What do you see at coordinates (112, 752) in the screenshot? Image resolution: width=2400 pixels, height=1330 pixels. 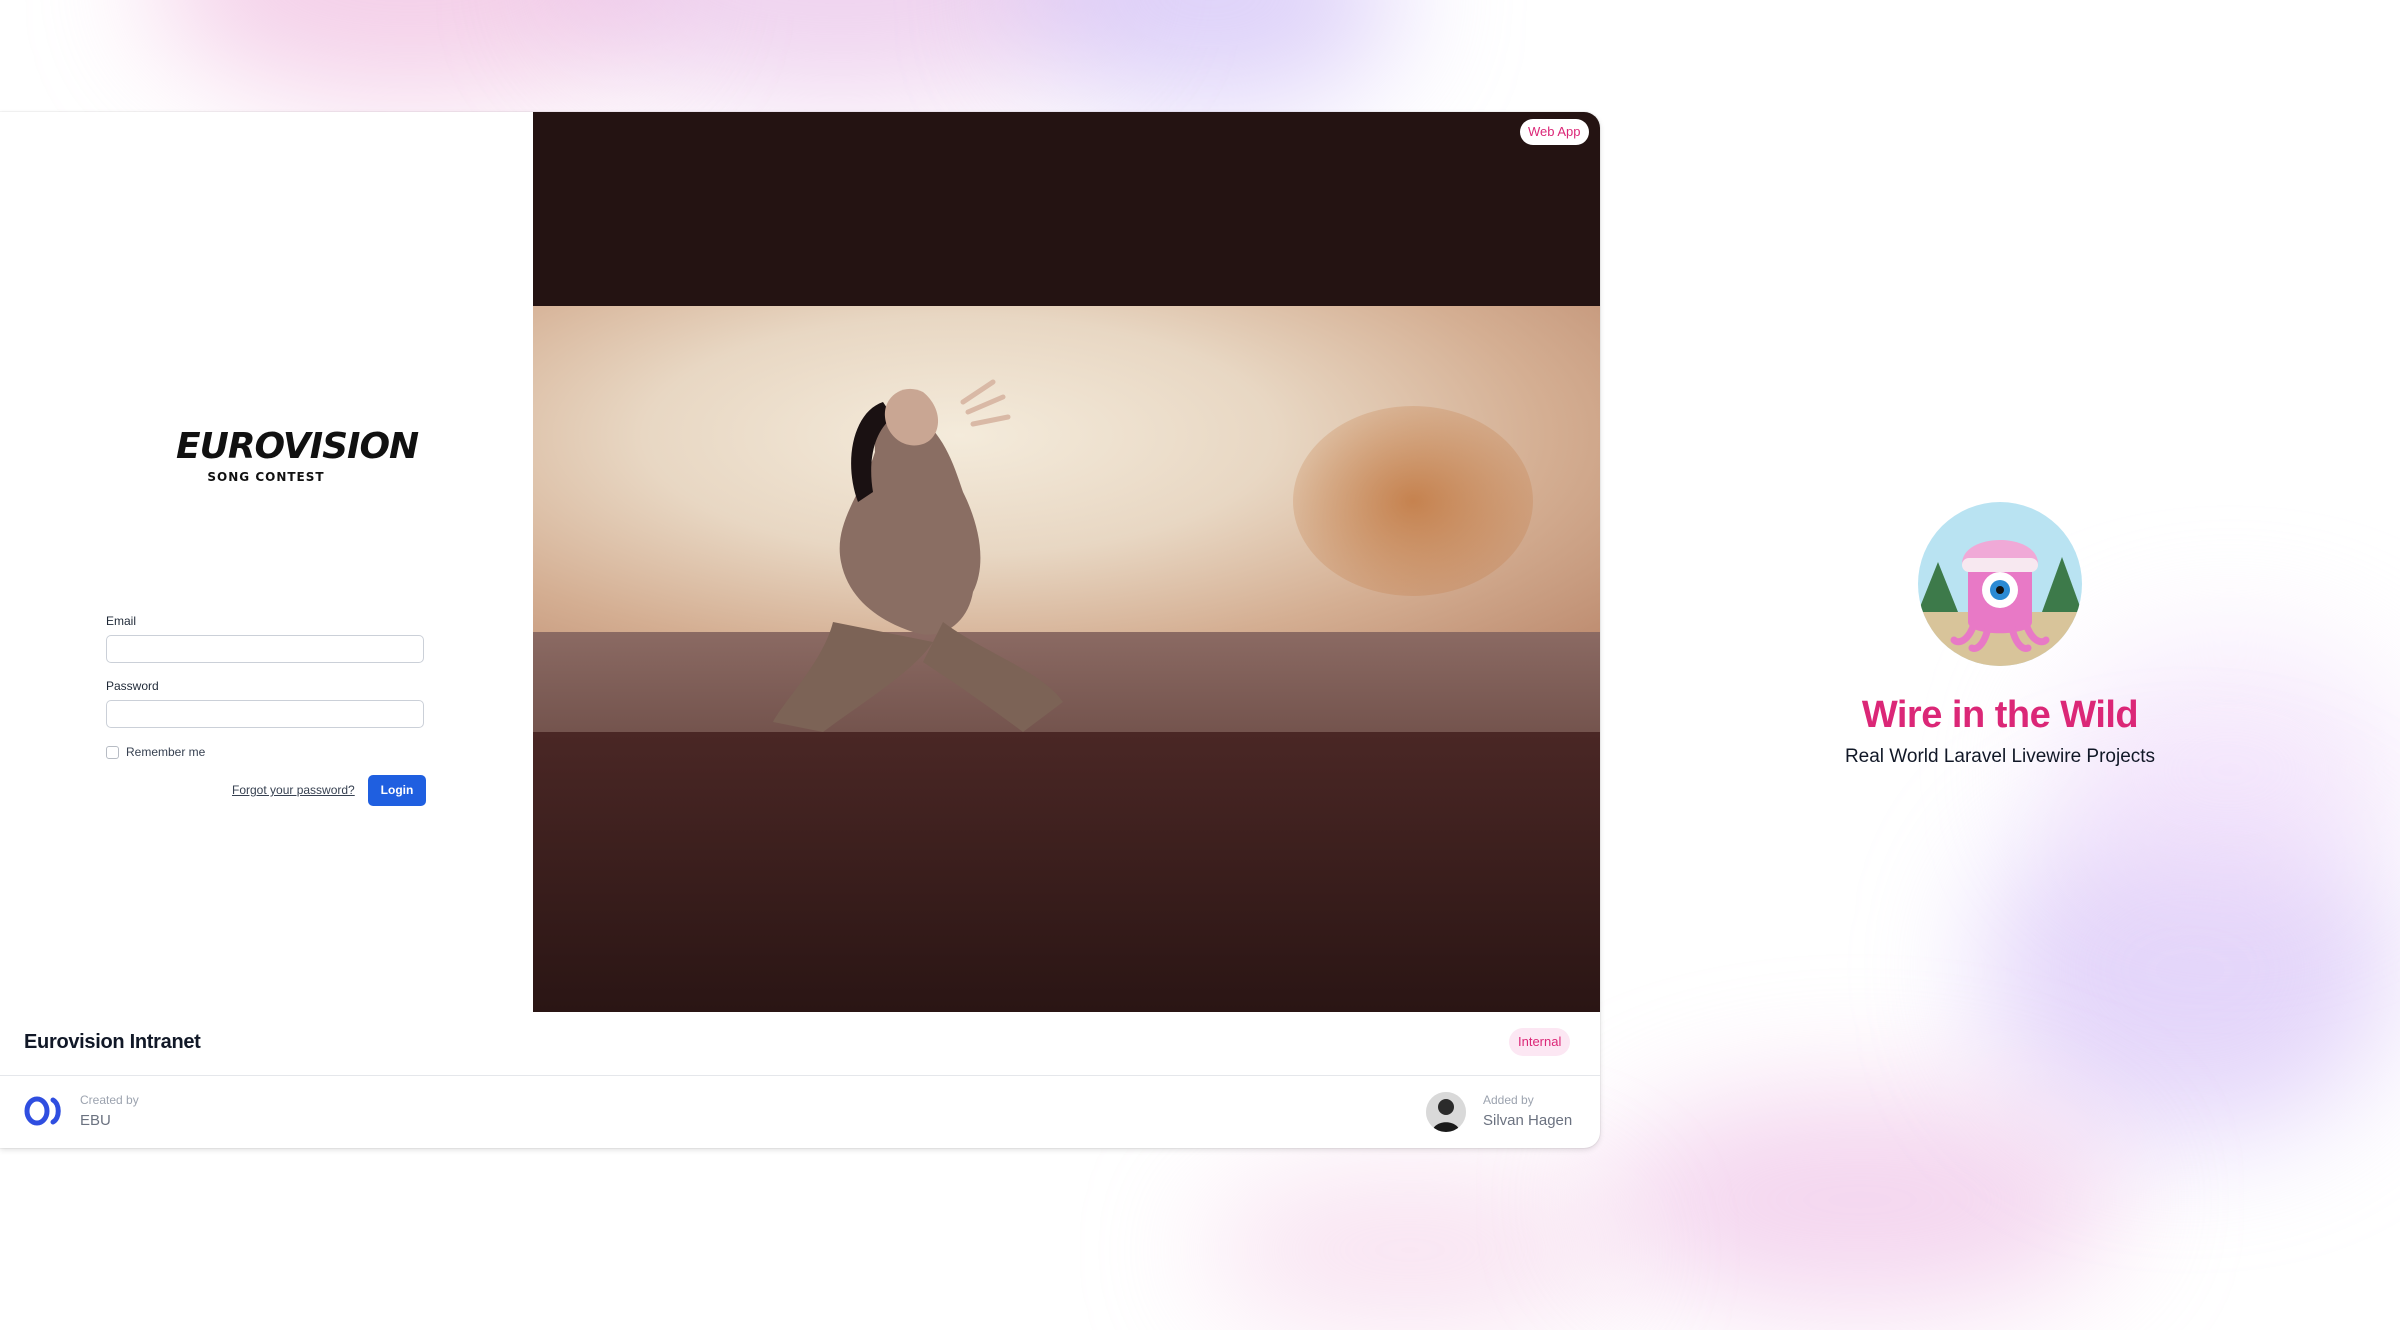 I see `remember-checkbox` at bounding box center [112, 752].